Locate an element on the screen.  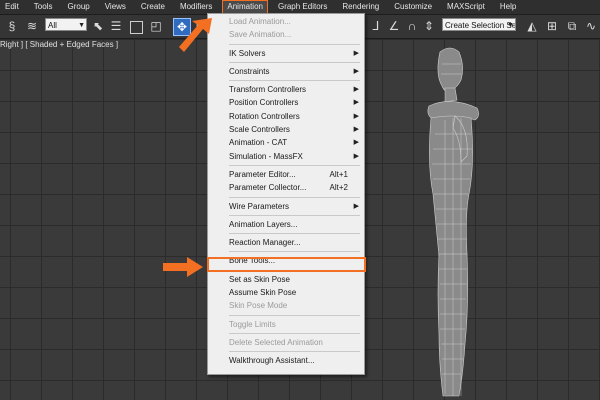
menu-item-position-controllers: Position Controllers ▶ is located at coordinates (286, 102).